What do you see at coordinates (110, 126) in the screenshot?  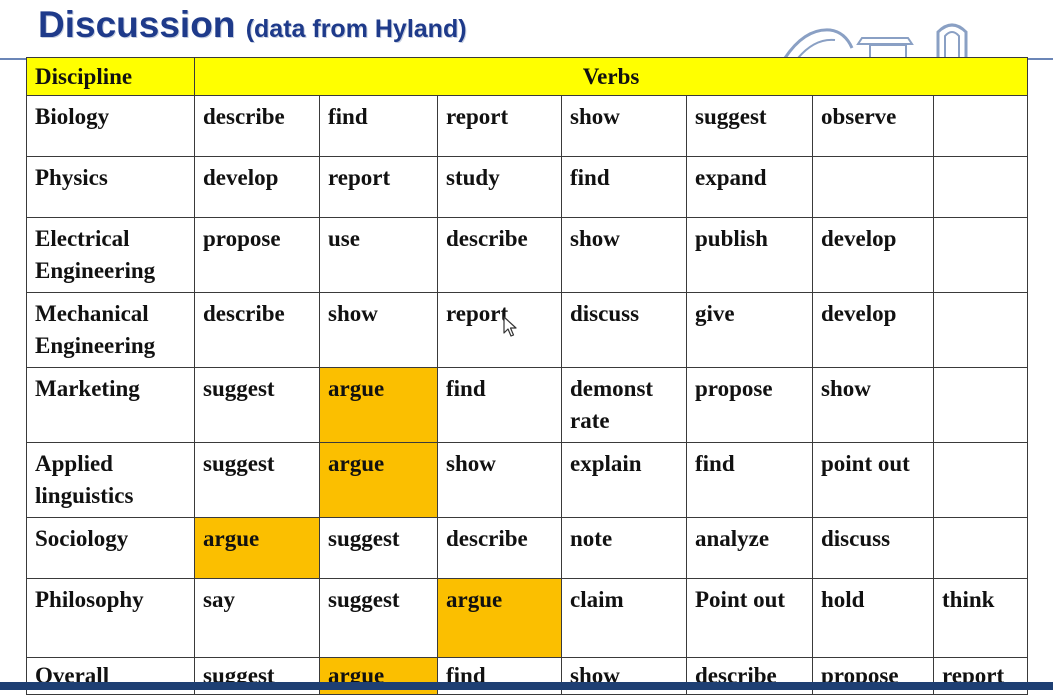 I see `discipline-cell: Biology` at bounding box center [110, 126].